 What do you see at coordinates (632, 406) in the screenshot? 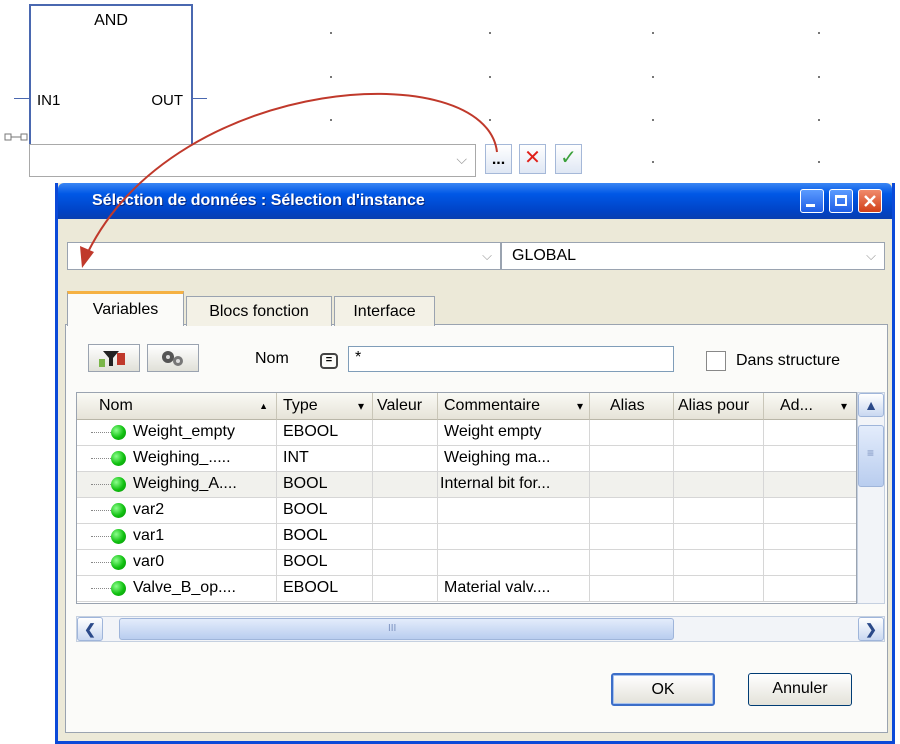
I see `column-header-alias: Alias` at bounding box center [632, 406].